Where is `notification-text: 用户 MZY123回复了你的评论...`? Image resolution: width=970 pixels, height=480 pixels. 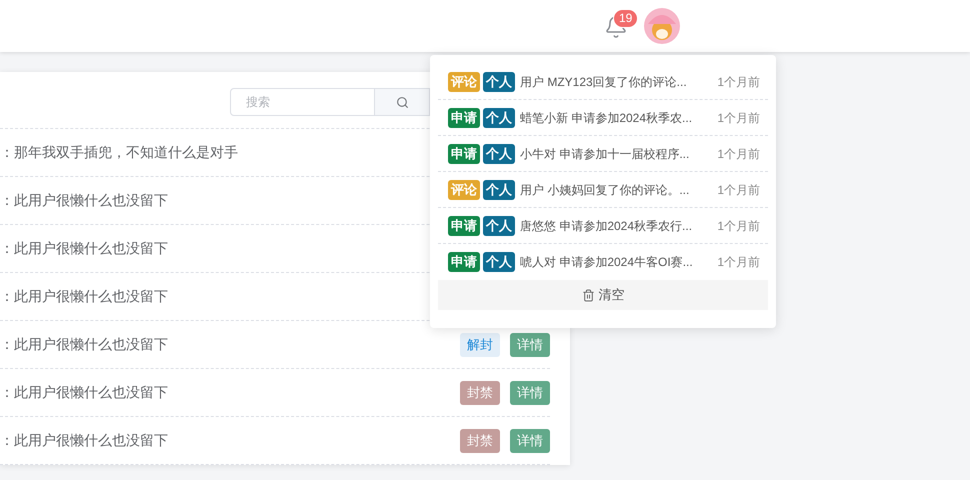 notification-text: 用户 MZY123回复了你的评论... is located at coordinates (604, 82).